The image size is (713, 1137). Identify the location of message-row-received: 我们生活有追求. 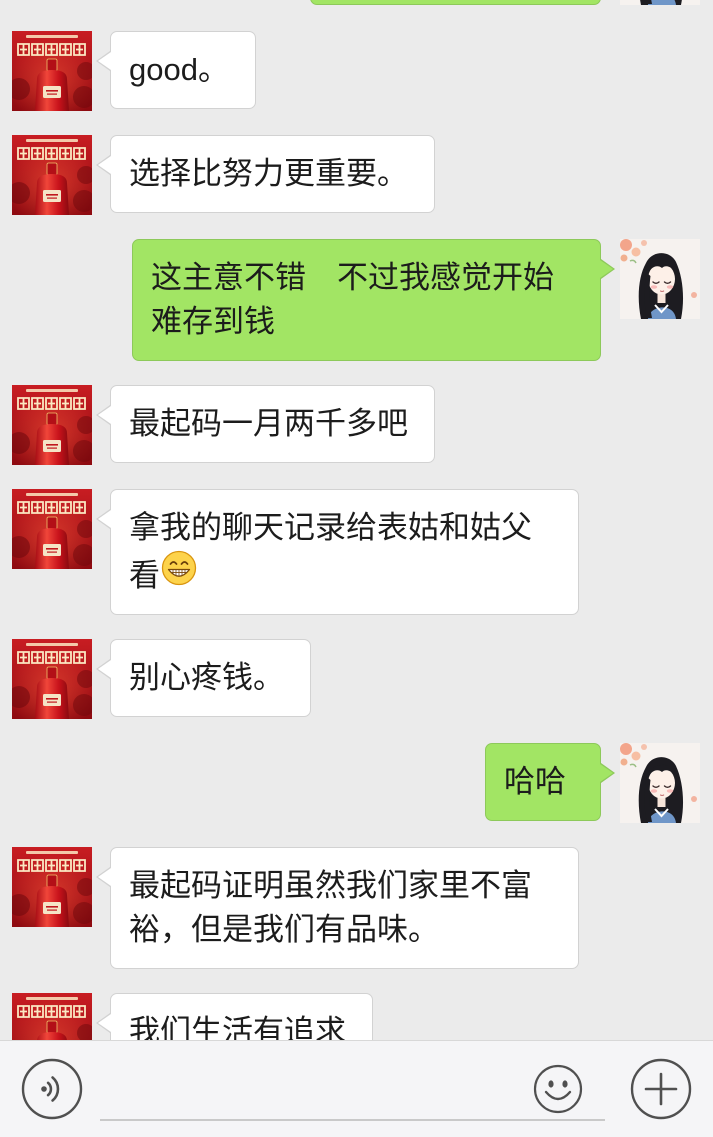
(356, 1016).